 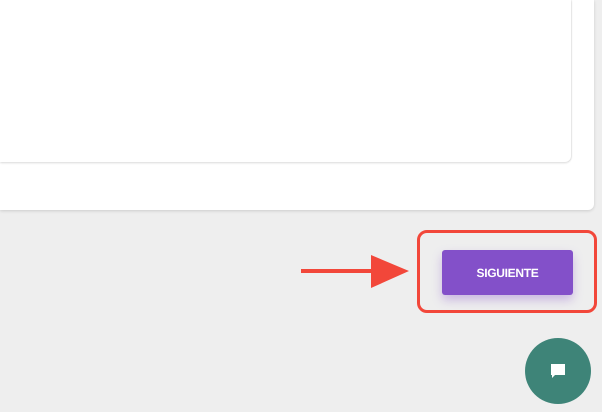 I want to click on next-button: SIGUIENTE, so click(x=507, y=272).